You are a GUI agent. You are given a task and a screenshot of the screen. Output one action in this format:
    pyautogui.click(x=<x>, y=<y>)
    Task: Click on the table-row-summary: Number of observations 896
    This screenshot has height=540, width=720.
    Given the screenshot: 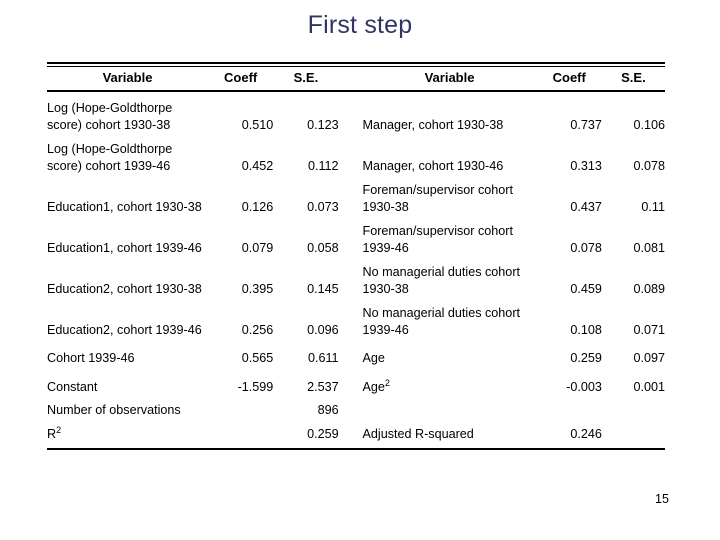 What is the action you would take?
    pyautogui.click(x=356, y=407)
    